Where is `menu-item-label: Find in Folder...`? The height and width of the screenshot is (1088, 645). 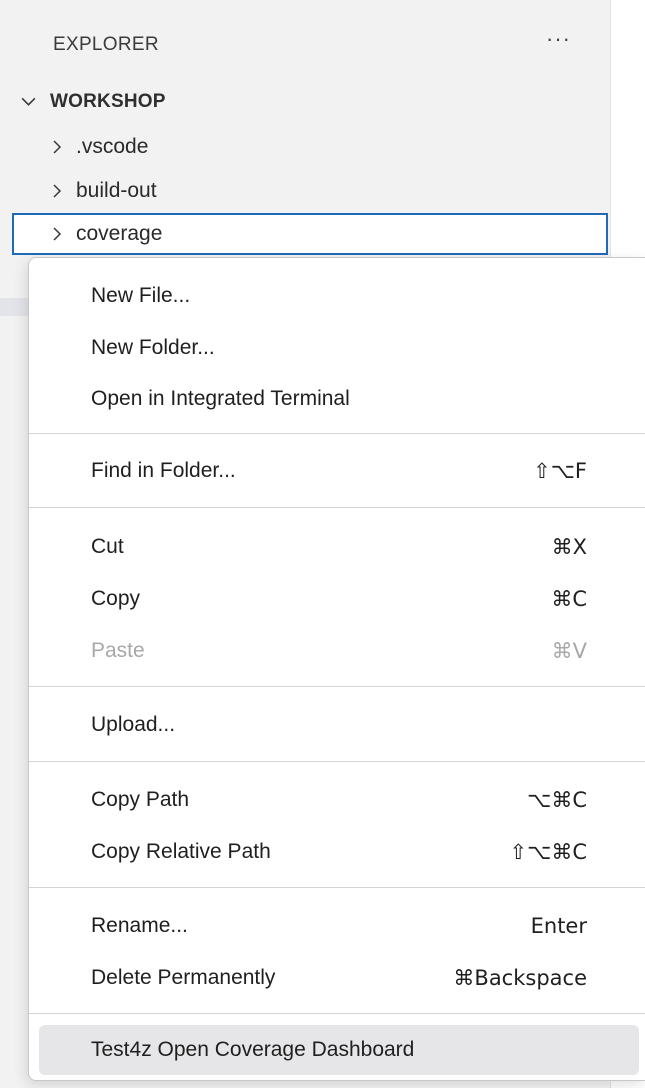 menu-item-label: Find in Folder... is located at coordinates (163, 470).